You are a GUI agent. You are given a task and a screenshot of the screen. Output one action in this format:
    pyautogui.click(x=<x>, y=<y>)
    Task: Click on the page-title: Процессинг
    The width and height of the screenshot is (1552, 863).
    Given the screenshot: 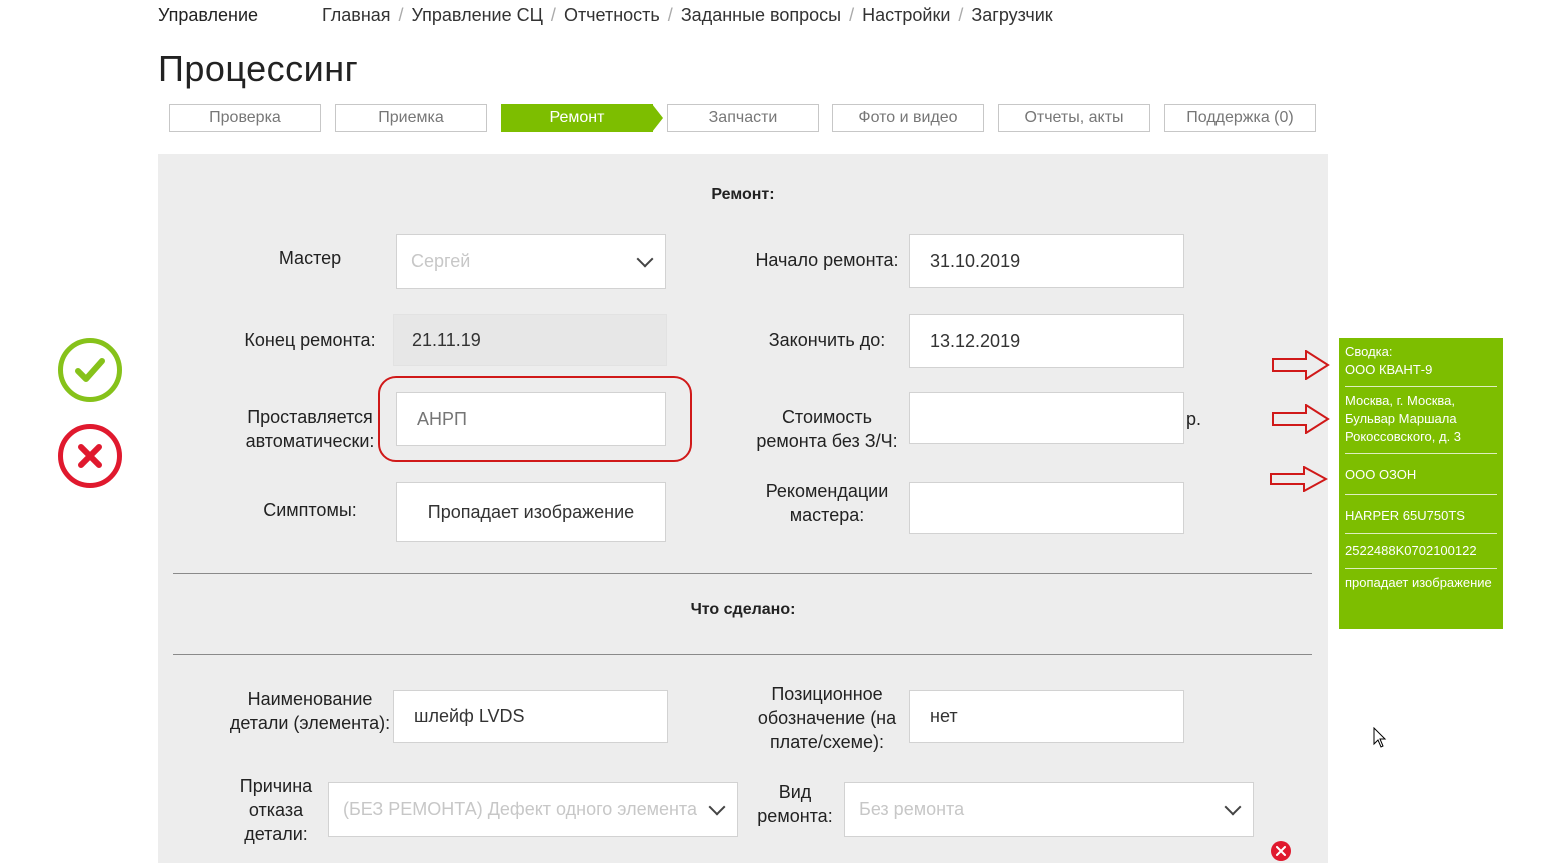 What is the action you would take?
    pyautogui.click(x=258, y=68)
    